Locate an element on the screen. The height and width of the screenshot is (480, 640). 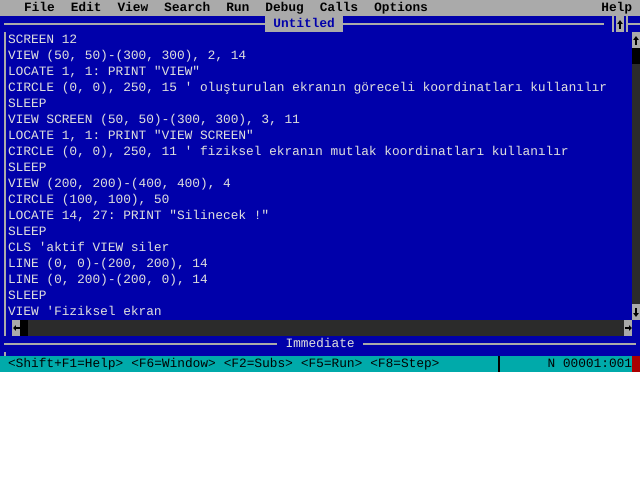
scroll-left-button is located at coordinates (16, 328).